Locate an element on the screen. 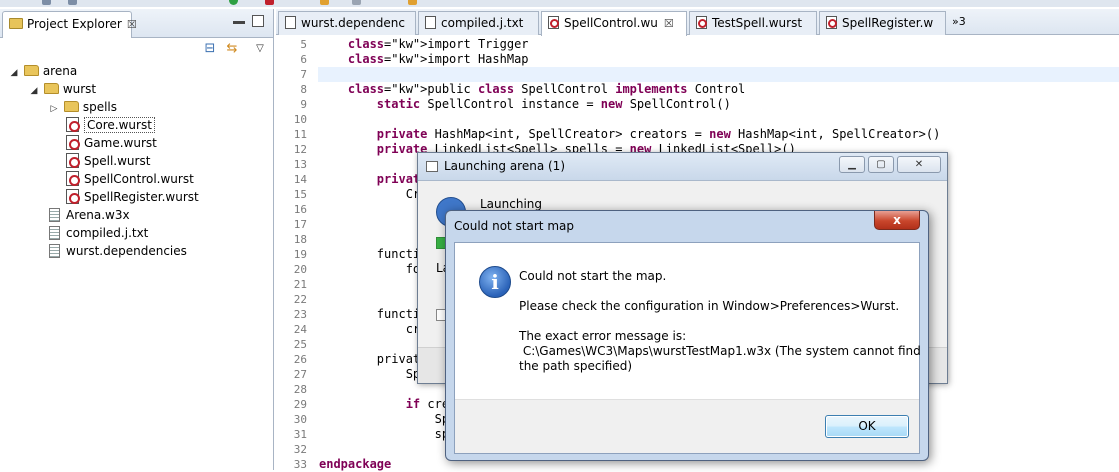 This screenshot has width=1119, height=472. tree-item-arena: ◢ arena is located at coordinates (43, 72).